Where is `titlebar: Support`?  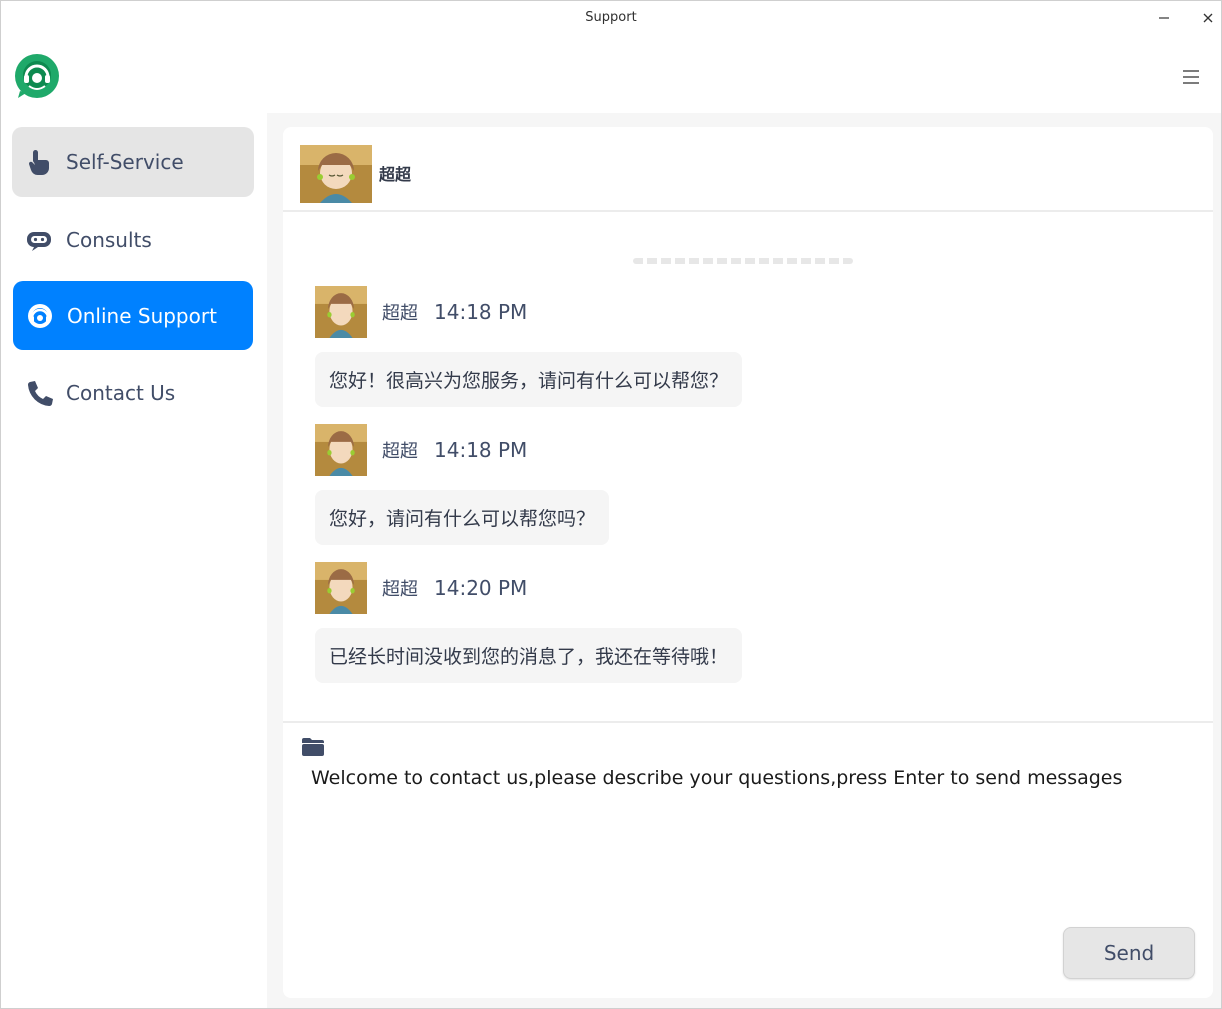
titlebar: Support is located at coordinates (611, 57).